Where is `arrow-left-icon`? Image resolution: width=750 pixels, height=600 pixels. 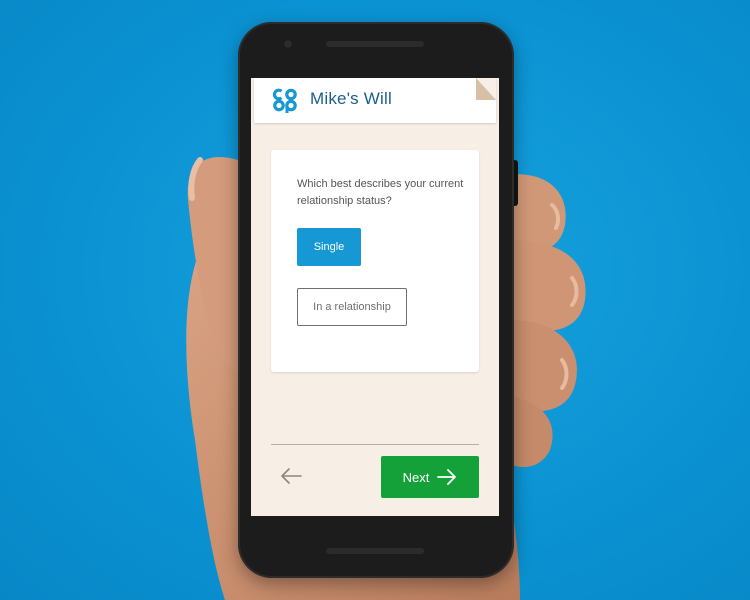 arrow-left-icon is located at coordinates (291, 476).